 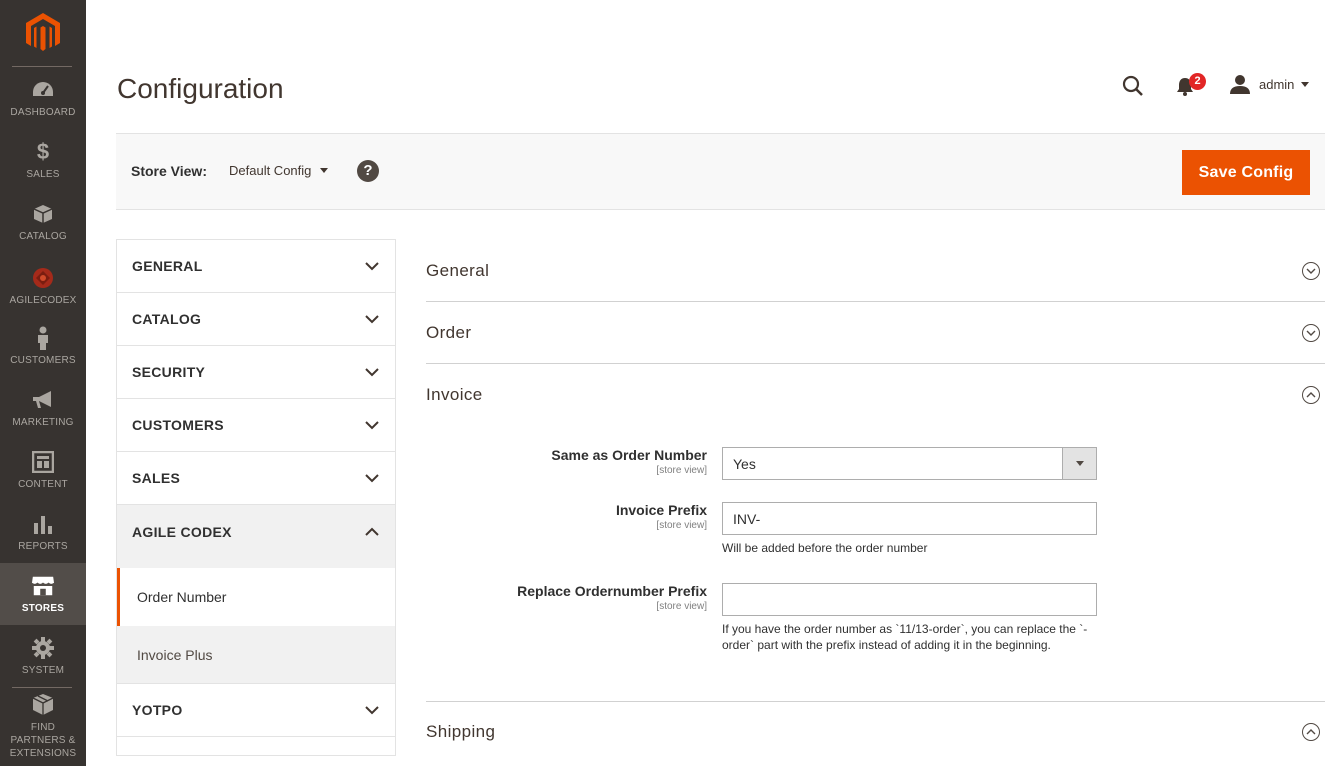 I want to click on help-icon: ?, so click(x=368, y=171).